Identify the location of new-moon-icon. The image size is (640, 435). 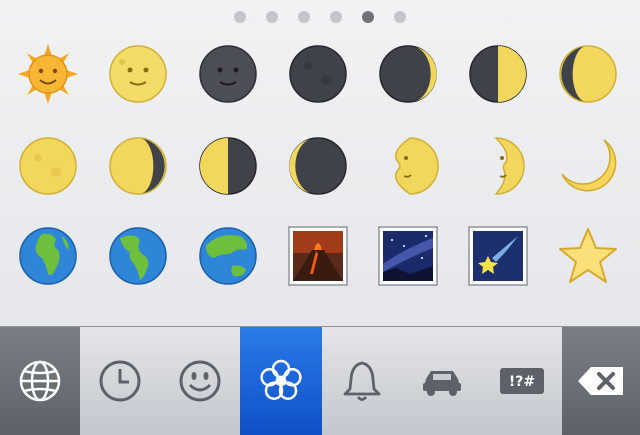
(318, 74).